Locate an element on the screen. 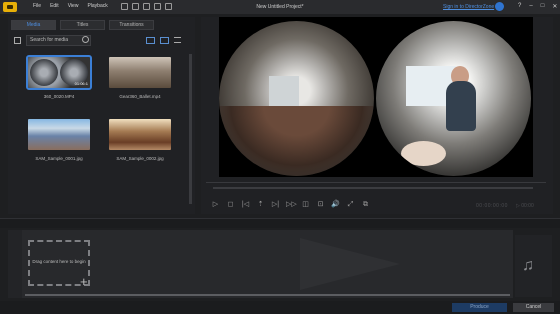 Image resolution: width=560 pixels, height=314 pixels. fullscreen-icon: ⤢ is located at coordinates (350, 204).